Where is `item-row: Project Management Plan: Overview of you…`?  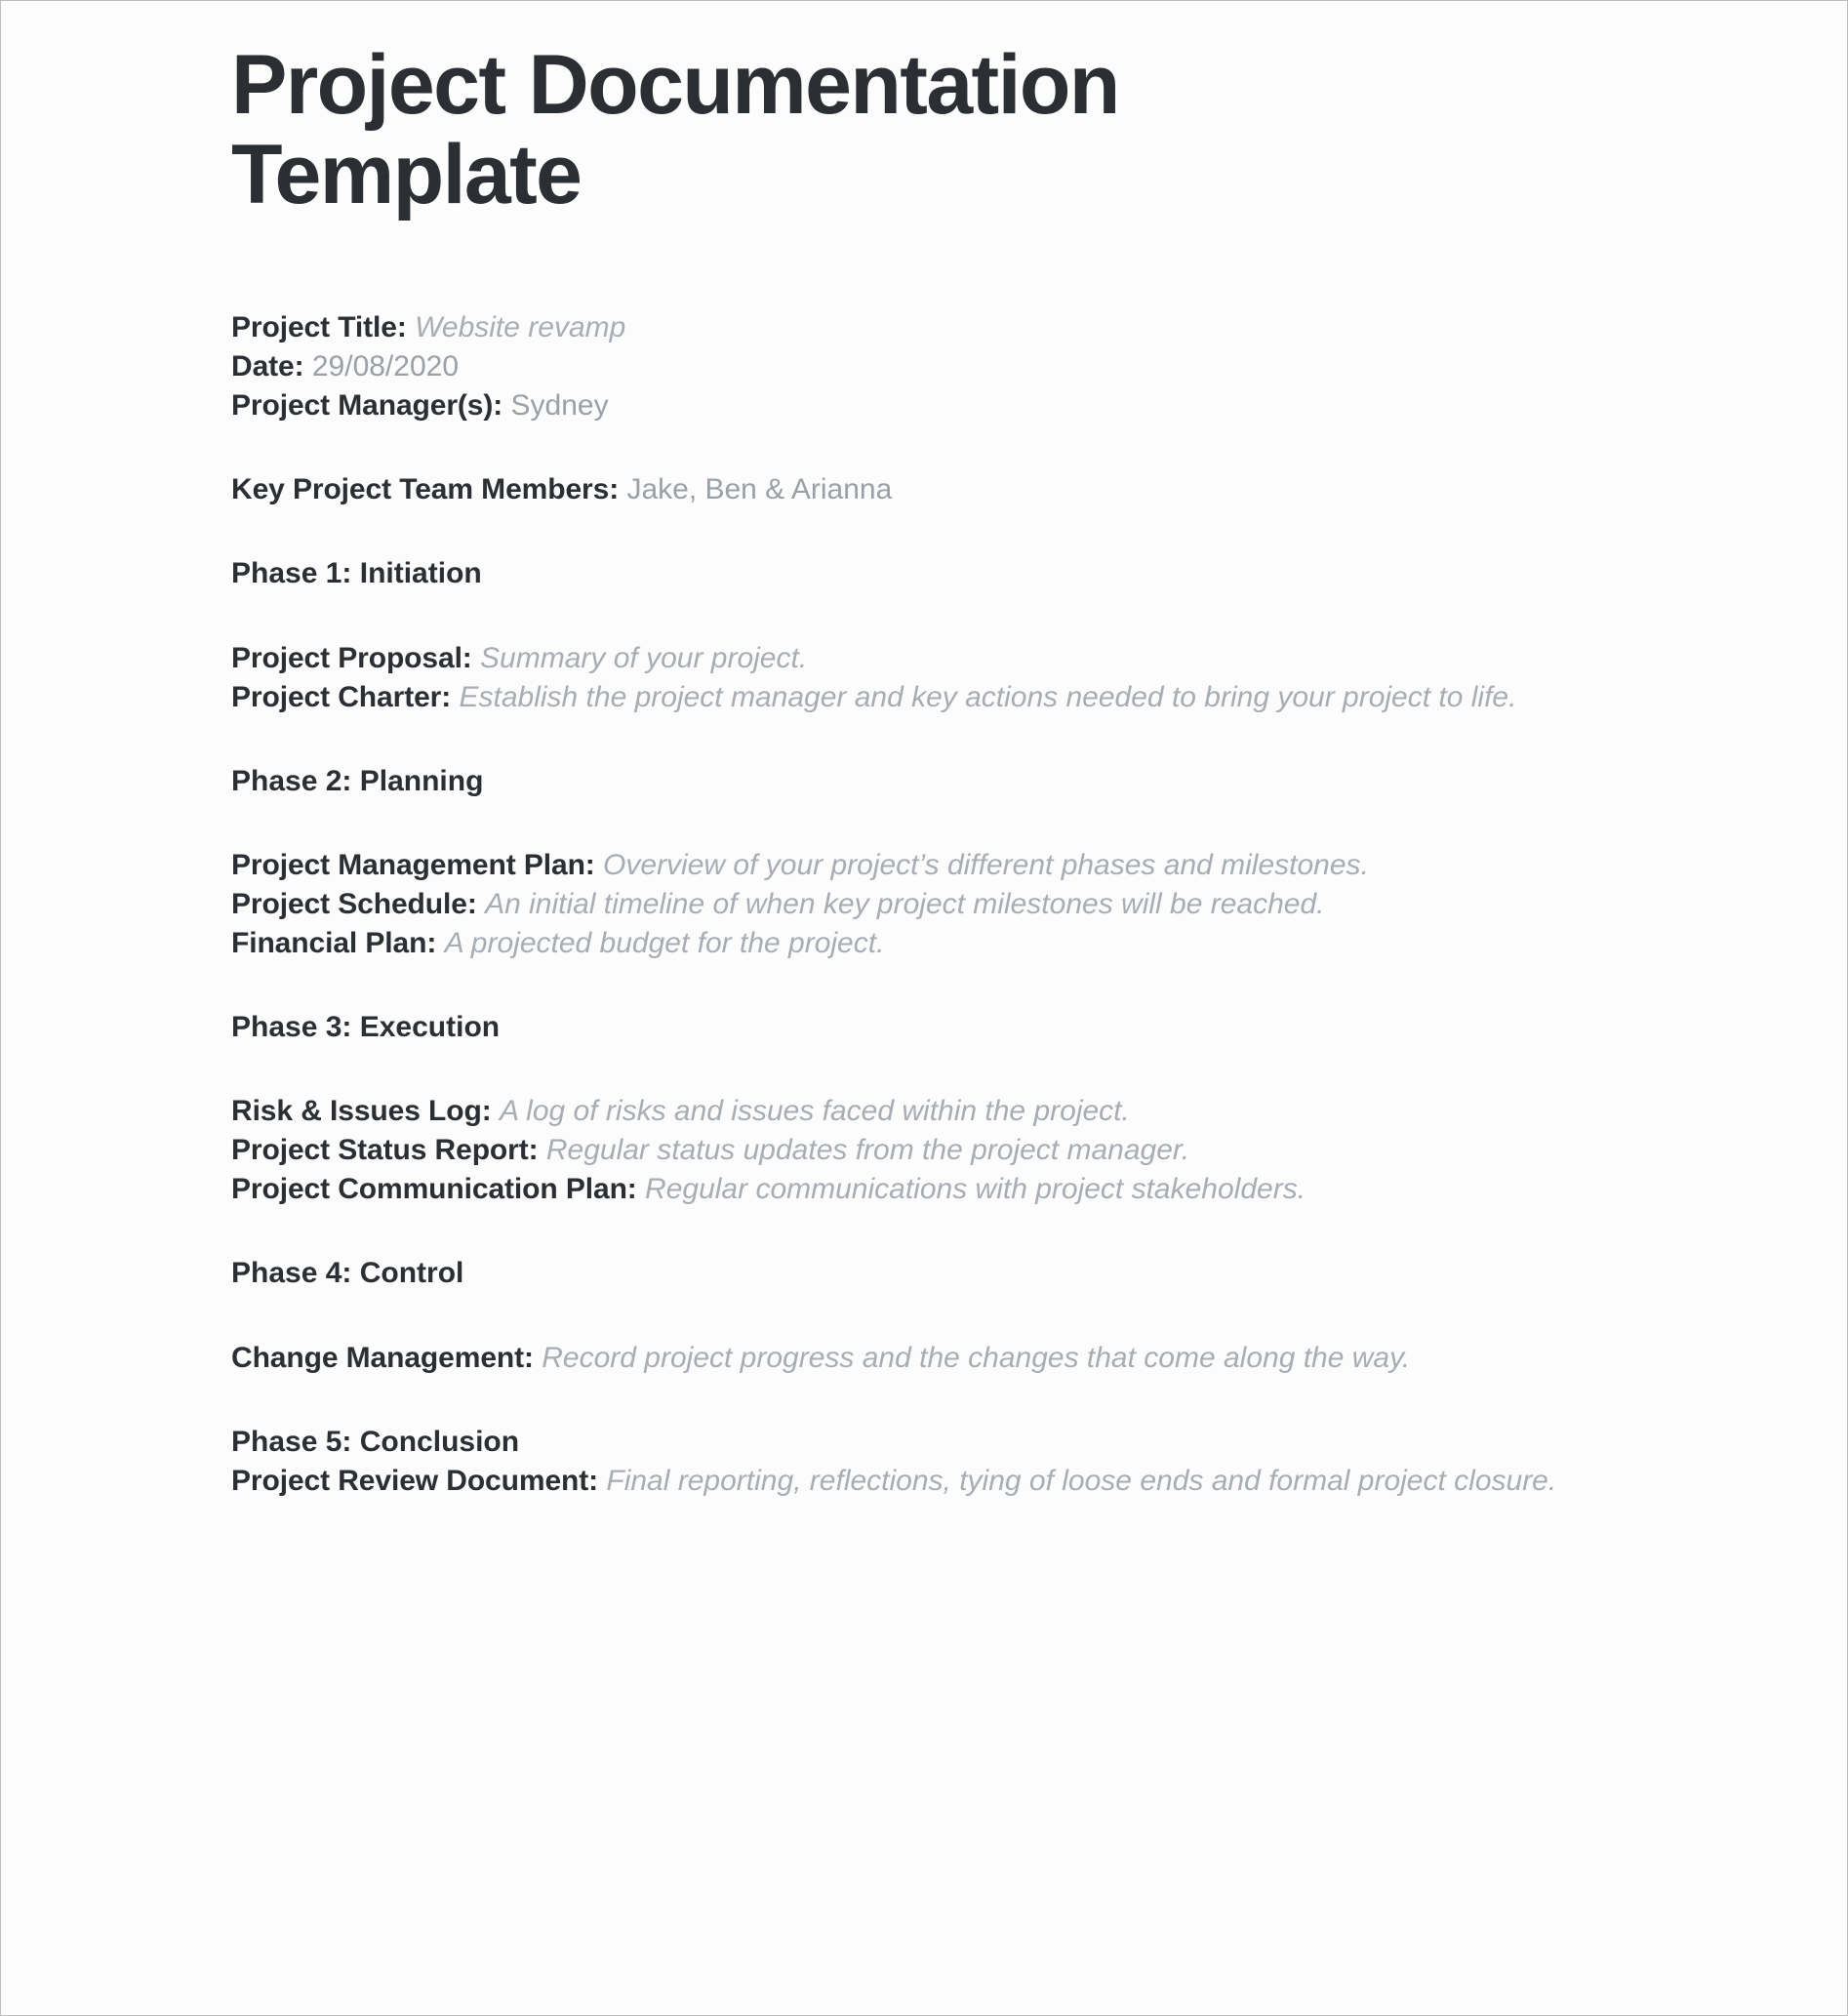 item-row: Project Management Plan: Overview of you… is located at coordinates (900, 865).